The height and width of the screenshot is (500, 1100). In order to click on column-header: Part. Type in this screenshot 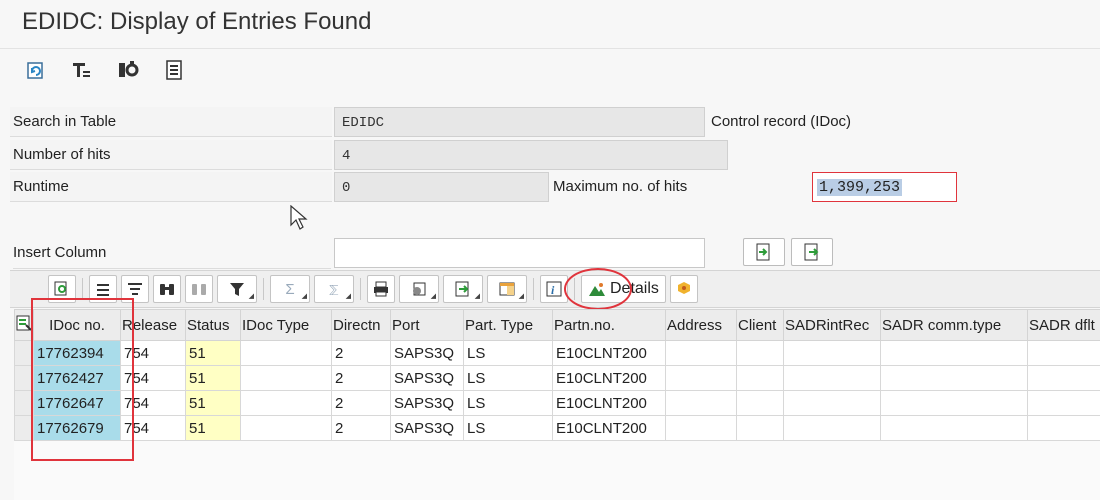, I will do `click(508, 325)`.